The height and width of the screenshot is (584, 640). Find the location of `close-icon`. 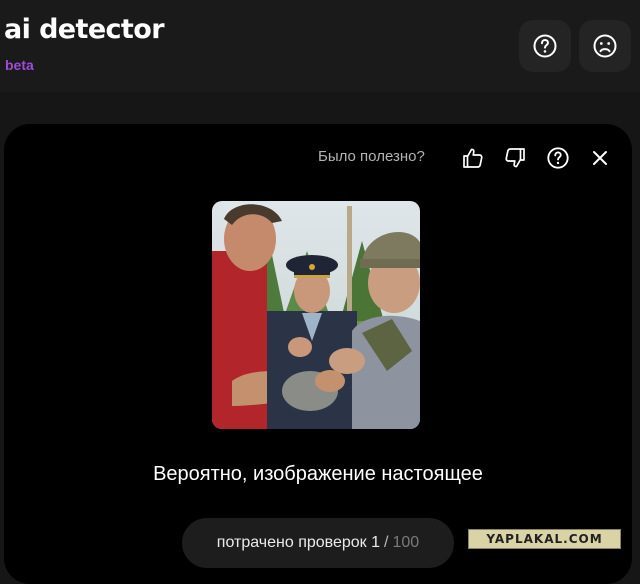

close-icon is located at coordinates (600, 158).